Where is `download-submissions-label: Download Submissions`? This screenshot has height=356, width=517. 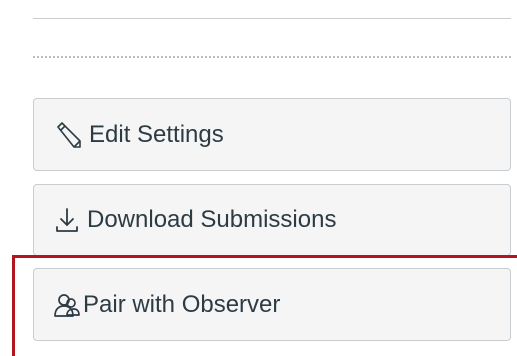
download-submissions-label: Download Submissions is located at coordinates (212, 219).